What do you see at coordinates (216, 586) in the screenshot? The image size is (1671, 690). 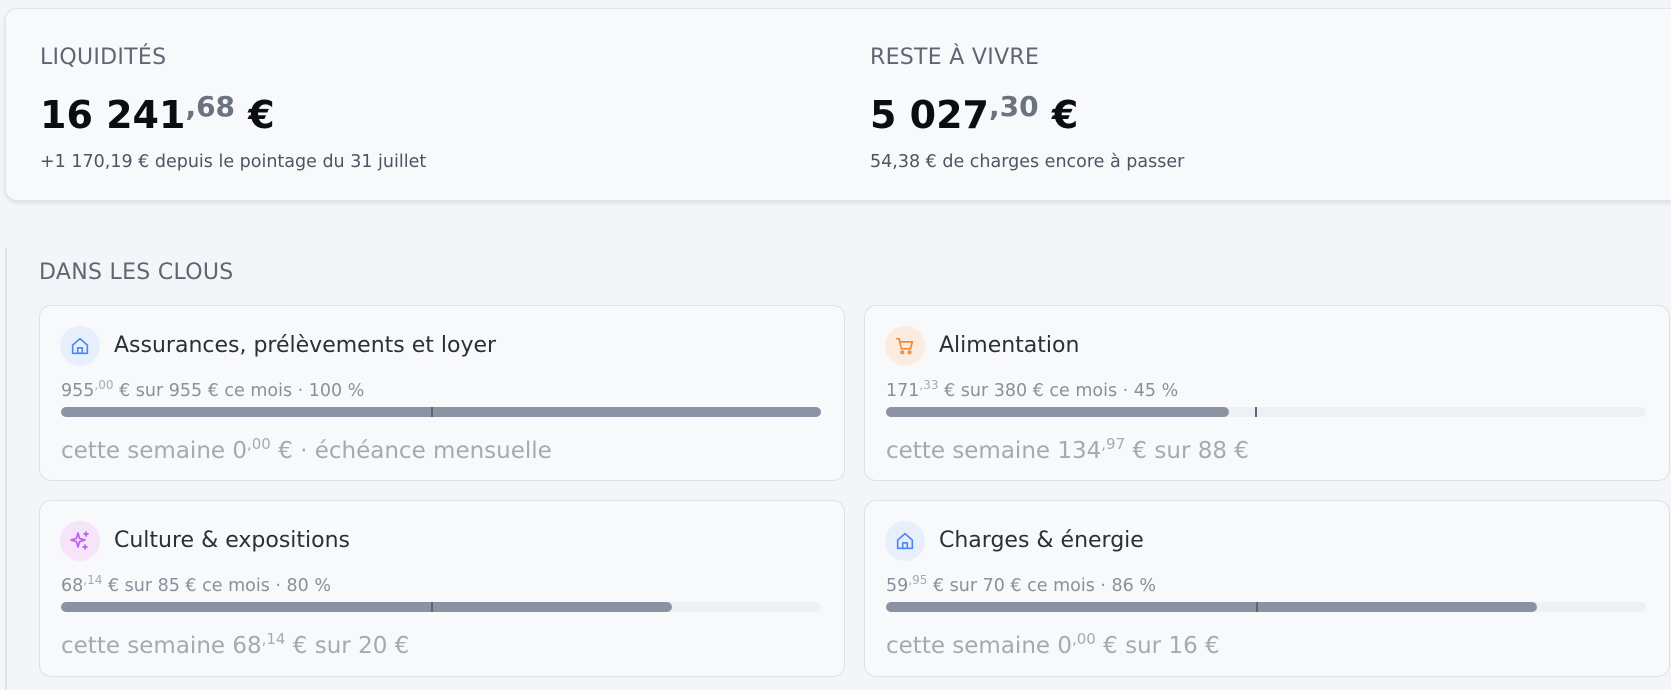 I see `monthly-budget-text: € sur 85 € ce mois · 80 %` at bounding box center [216, 586].